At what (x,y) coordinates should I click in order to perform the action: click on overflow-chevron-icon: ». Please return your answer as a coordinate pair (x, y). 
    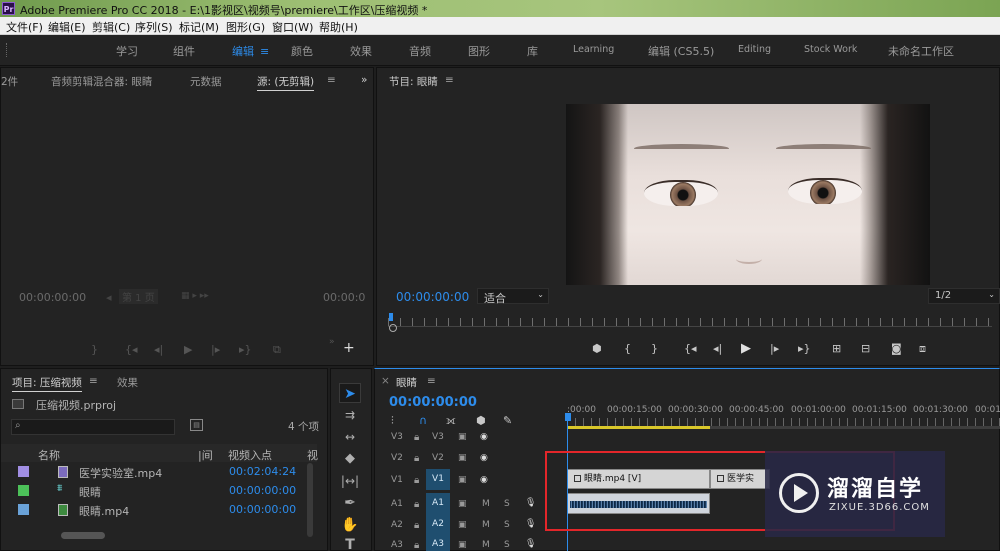
    Looking at the image, I should click on (364, 80).